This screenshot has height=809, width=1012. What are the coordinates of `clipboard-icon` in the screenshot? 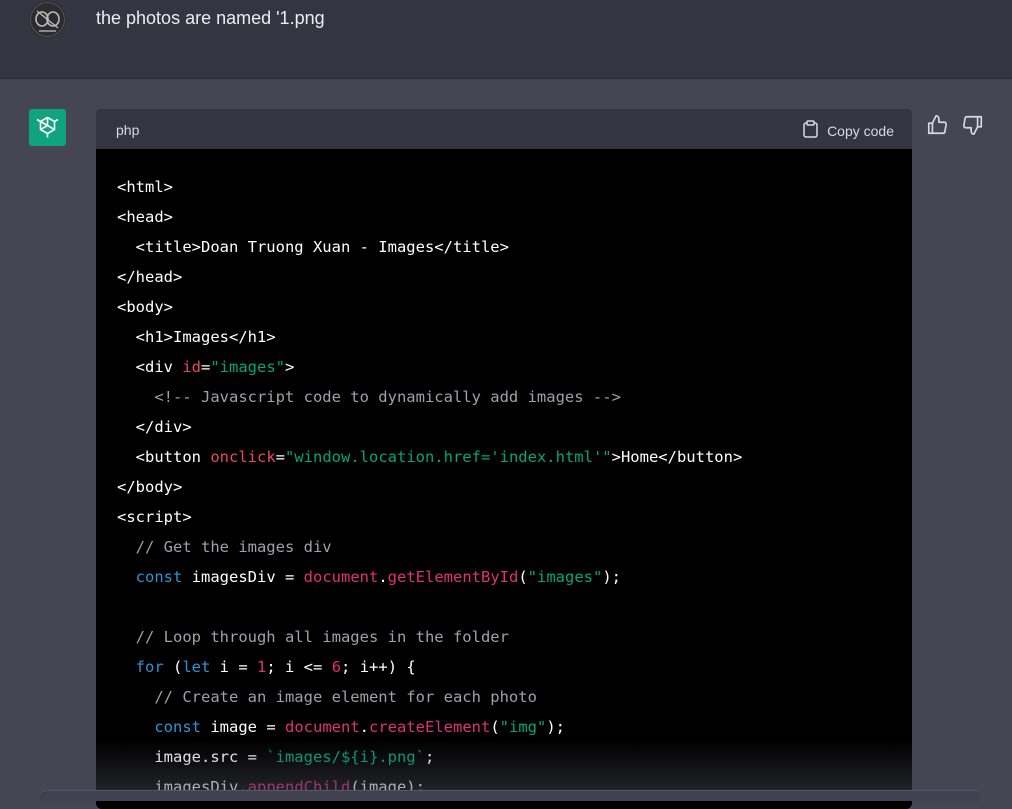 It's located at (810, 130).